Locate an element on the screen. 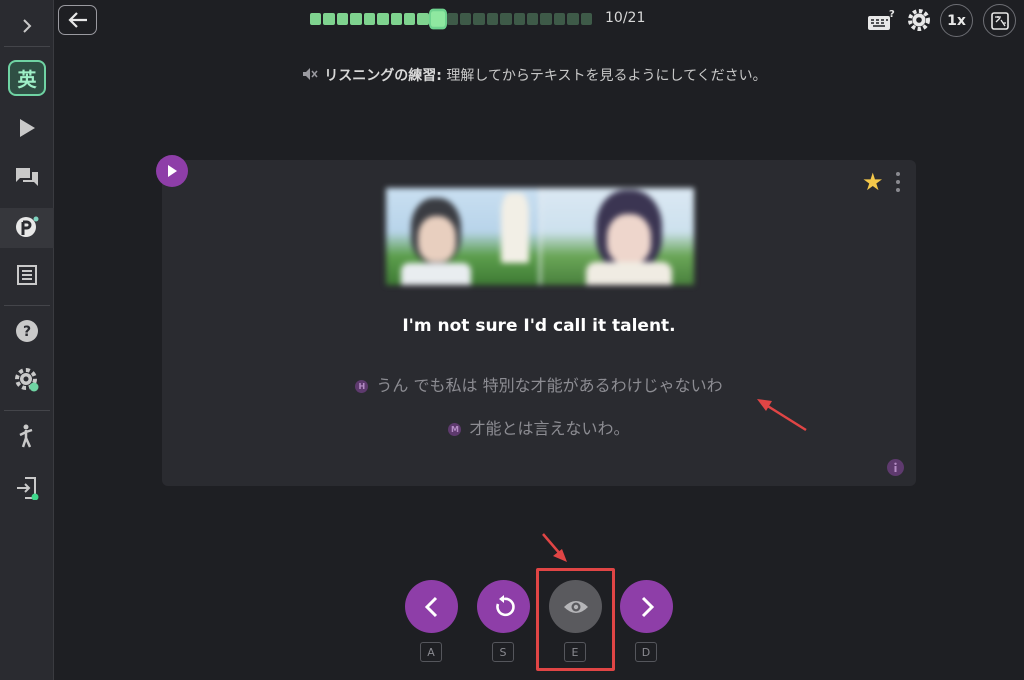  arrow-annotation-translation is located at coordinates (782, 415).